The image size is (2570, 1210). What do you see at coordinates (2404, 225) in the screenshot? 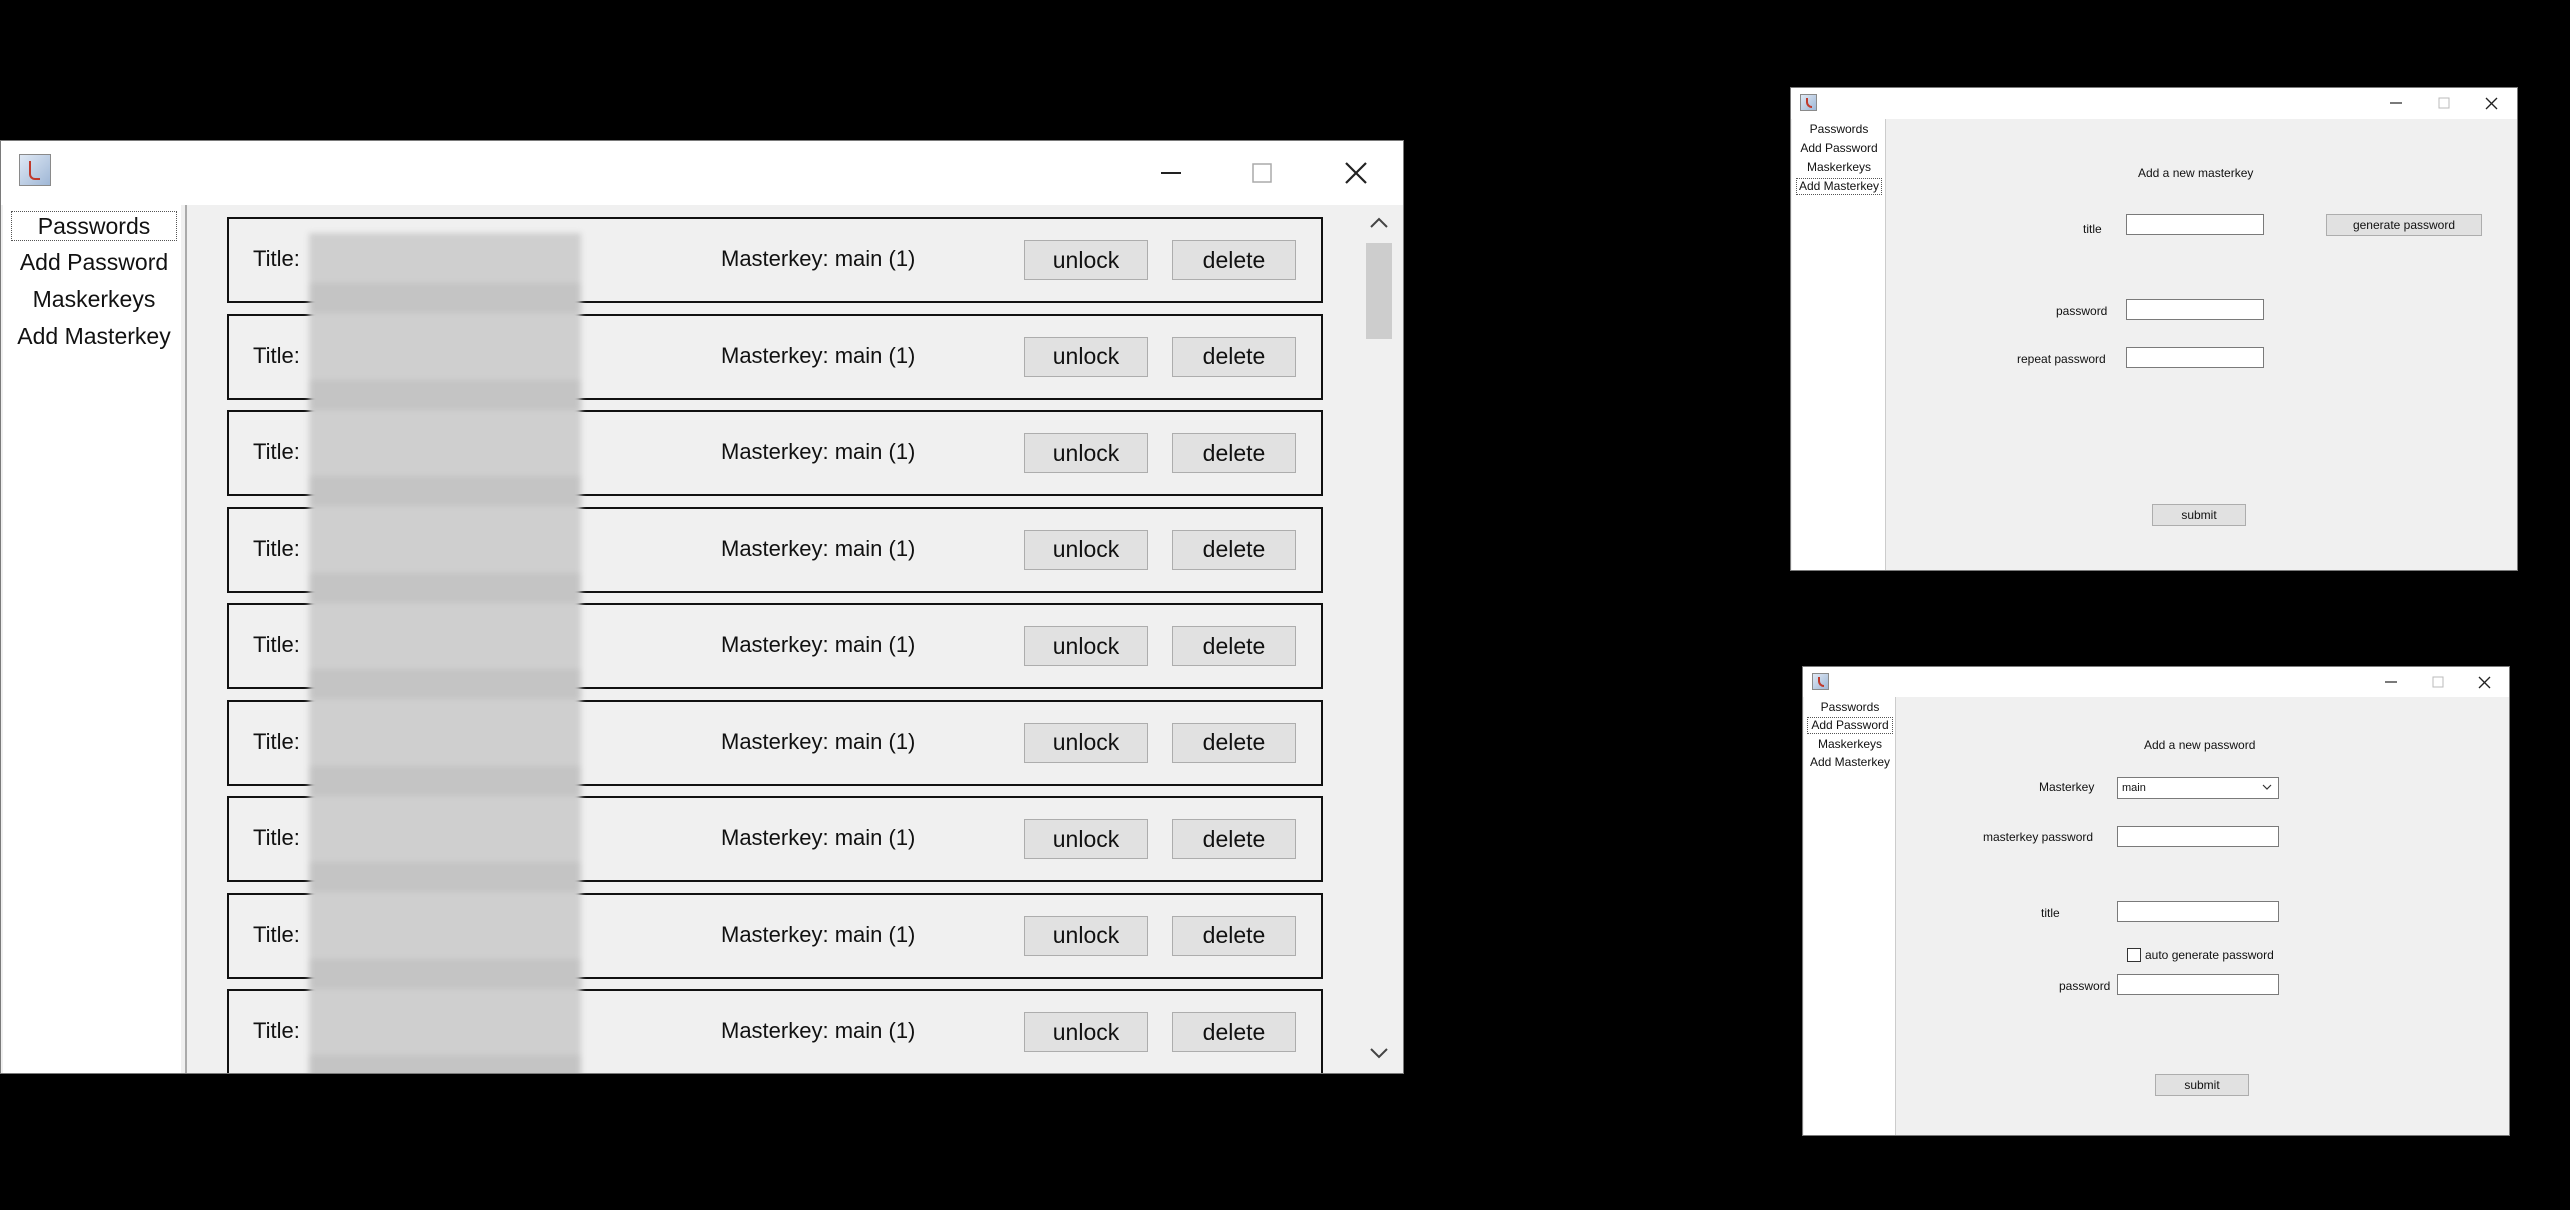
I see `generate-password-button: generate password` at bounding box center [2404, 225].